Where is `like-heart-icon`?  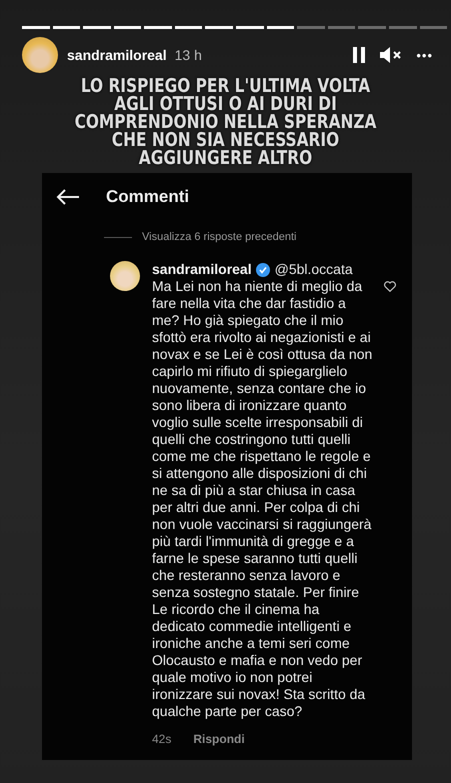
like-heart-icon is located at coordinates (390, 286).